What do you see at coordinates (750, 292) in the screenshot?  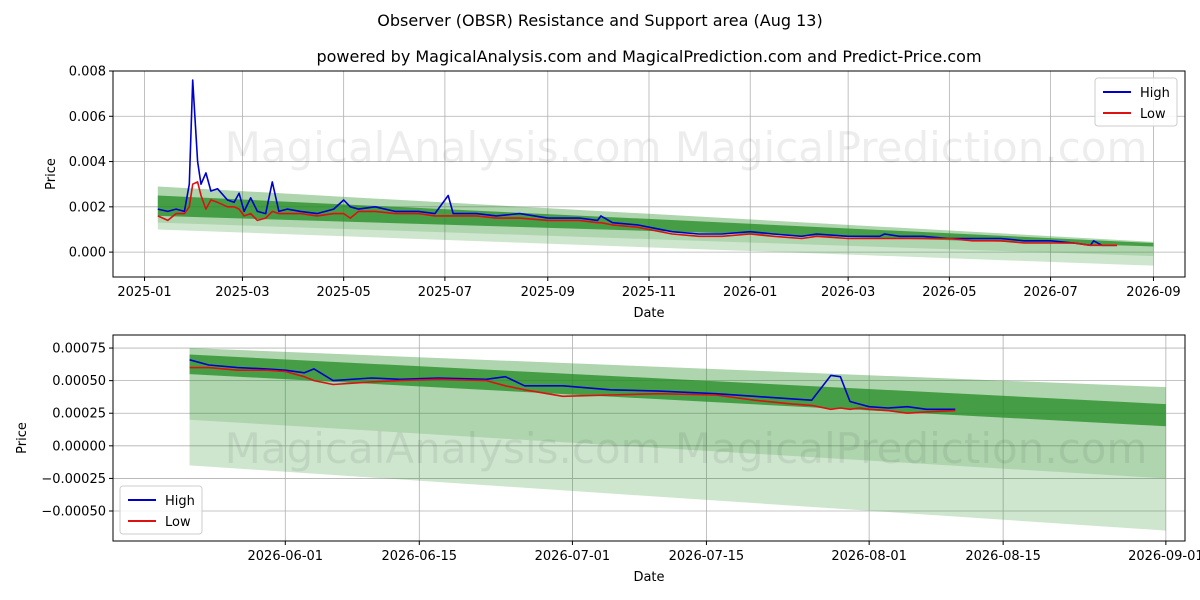 I see `x-tick-label: 2026-01` at bounding box center [750, 292].